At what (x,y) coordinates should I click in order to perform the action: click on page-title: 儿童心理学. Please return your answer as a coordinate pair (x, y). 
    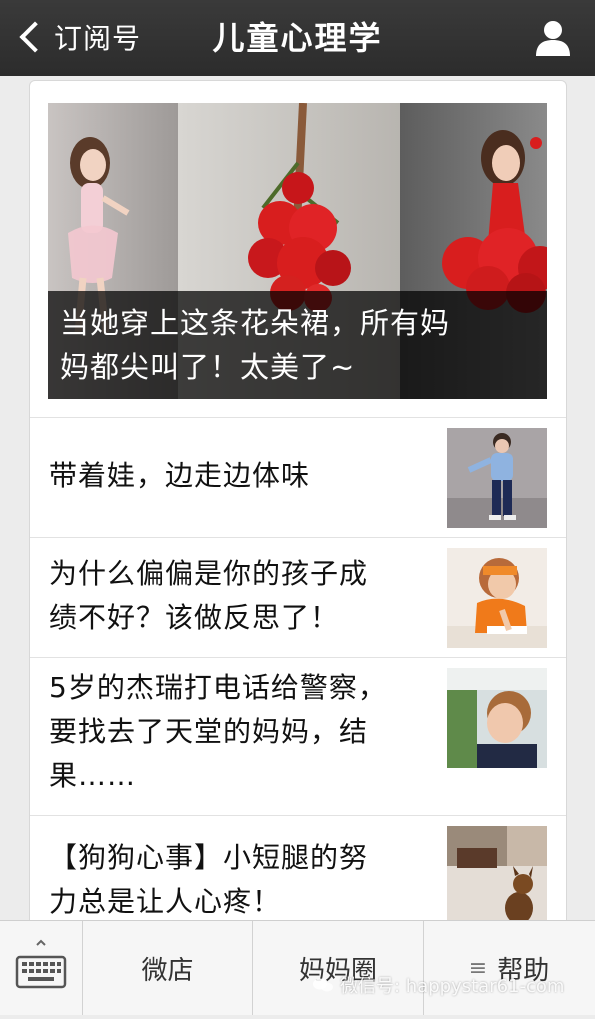
    Looking at the image, I should click on (297, 38).